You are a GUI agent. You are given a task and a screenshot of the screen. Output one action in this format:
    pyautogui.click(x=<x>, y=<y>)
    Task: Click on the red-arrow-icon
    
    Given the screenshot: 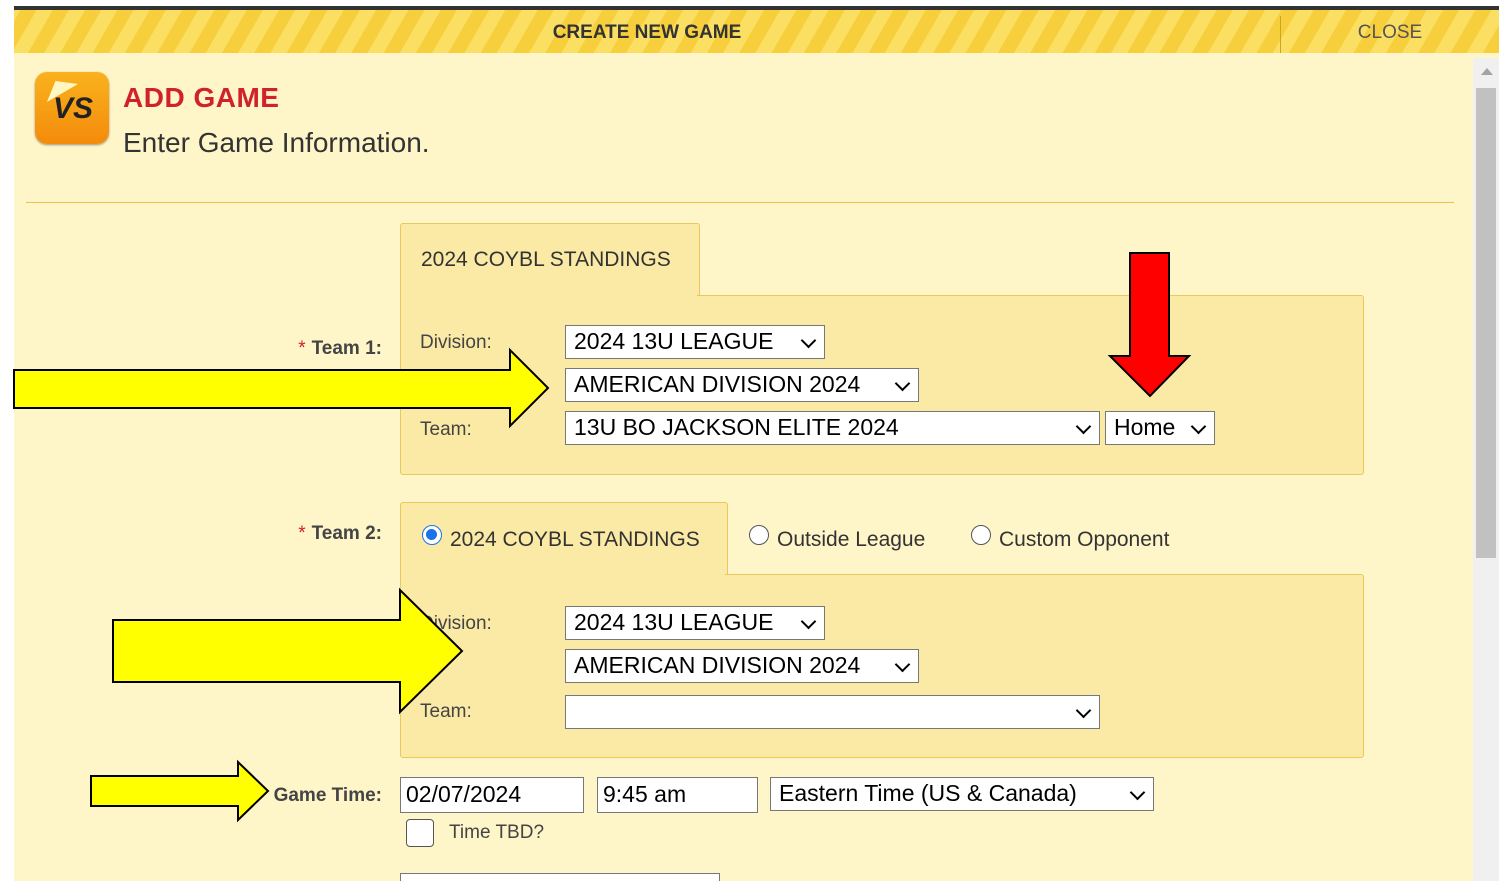 What is the action you would take?
    pyautogui.click(x=1149, y=325)
    